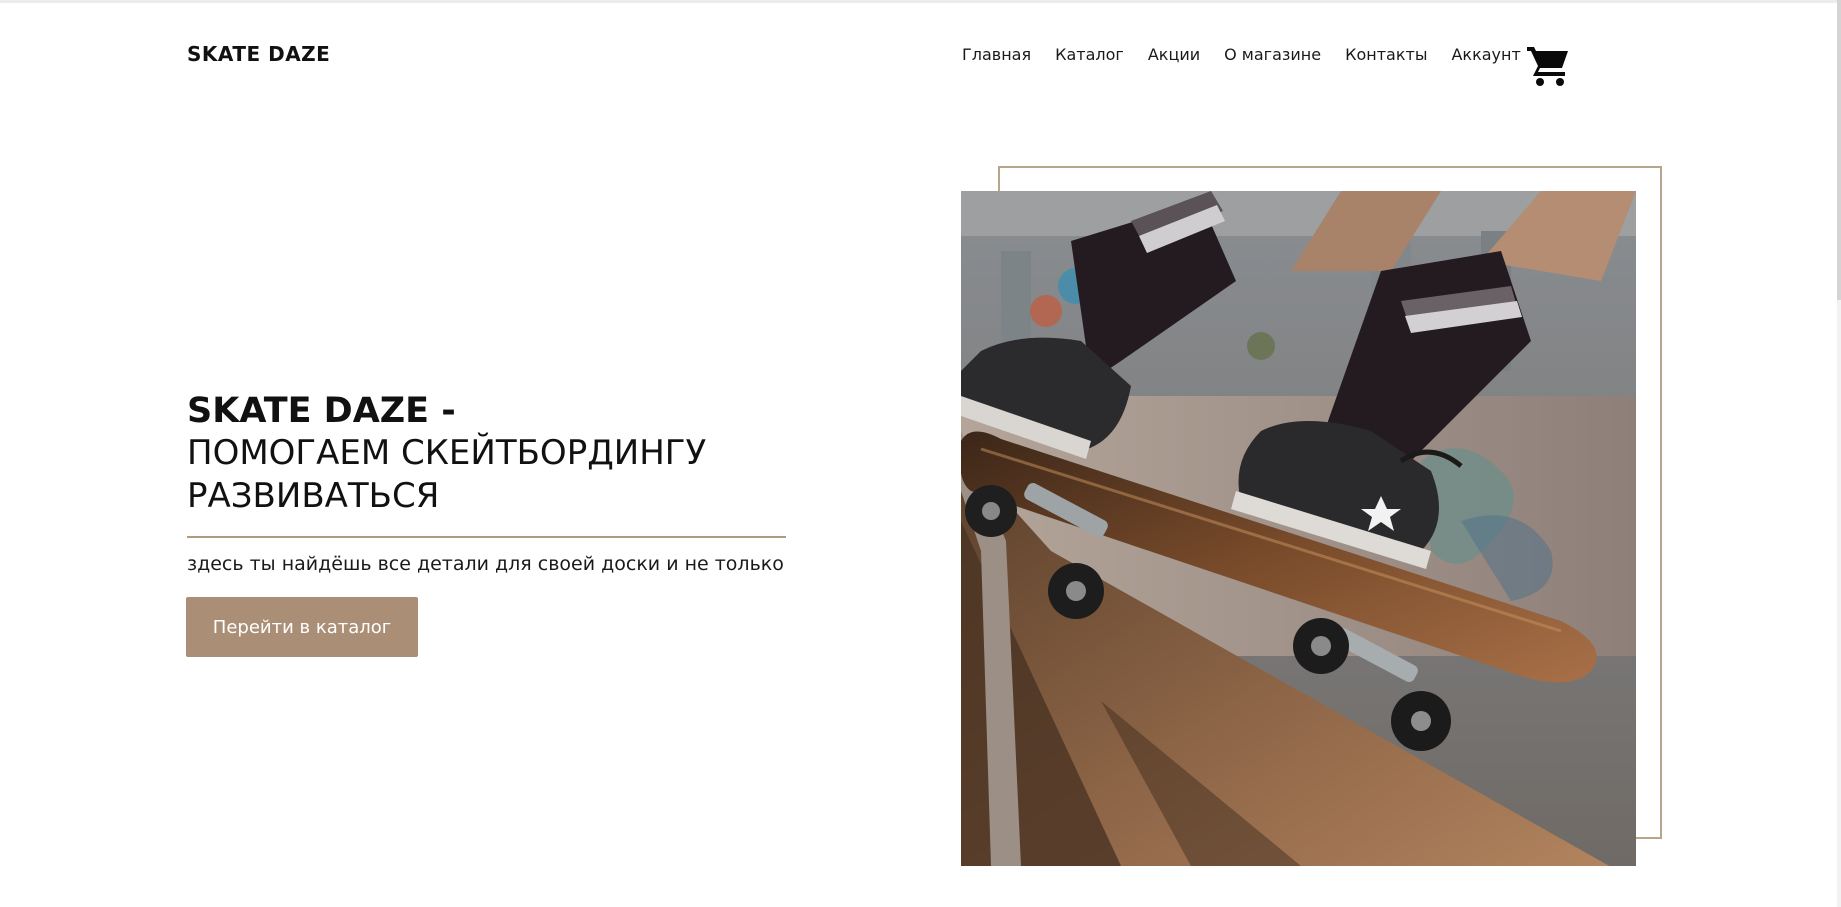 The height and width of the screenshot is (907, 1841). What do you see at coordinates (302, 627) in the screenshot?
I see `go-to-catalog-button: Перейти в каталог` at bounding box center [302, 627].